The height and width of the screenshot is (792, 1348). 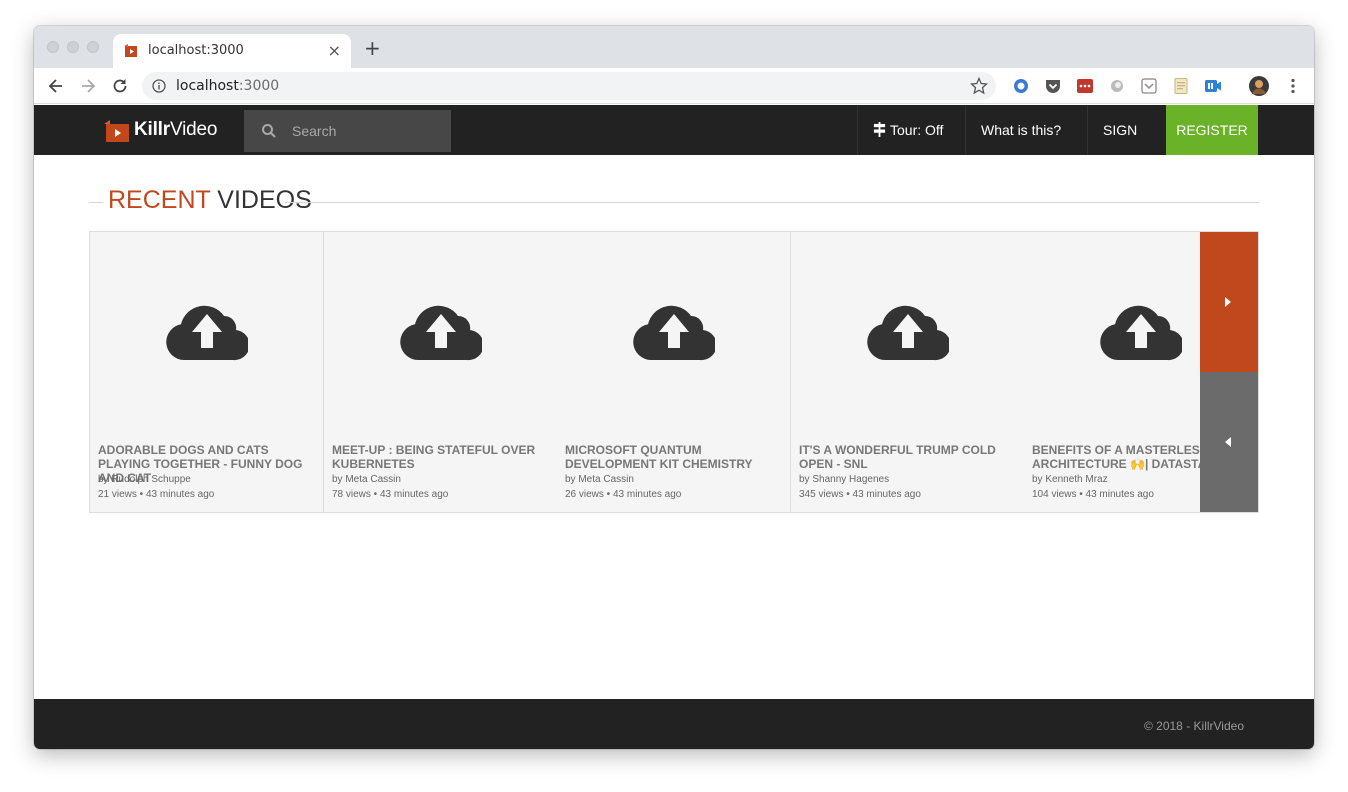 I want to click on tab-strip: localhost:3000 × +, so click(x=674, y=47).